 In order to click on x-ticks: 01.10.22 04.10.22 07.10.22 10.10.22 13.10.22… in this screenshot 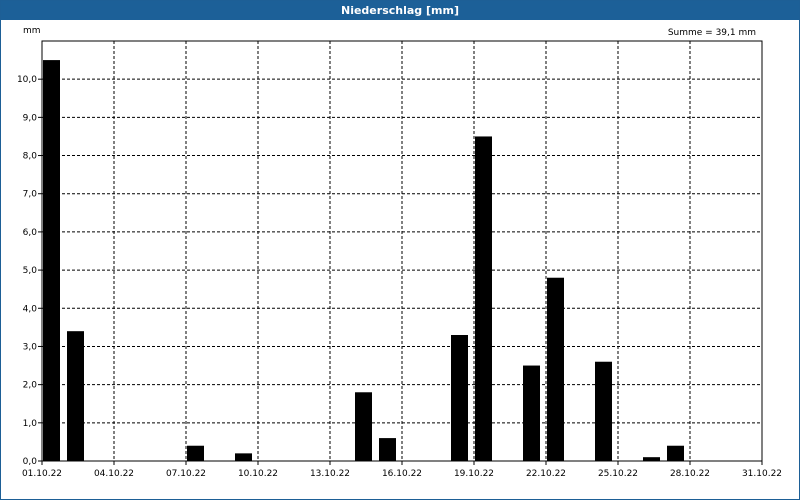, I will do `click(402, 470)`.